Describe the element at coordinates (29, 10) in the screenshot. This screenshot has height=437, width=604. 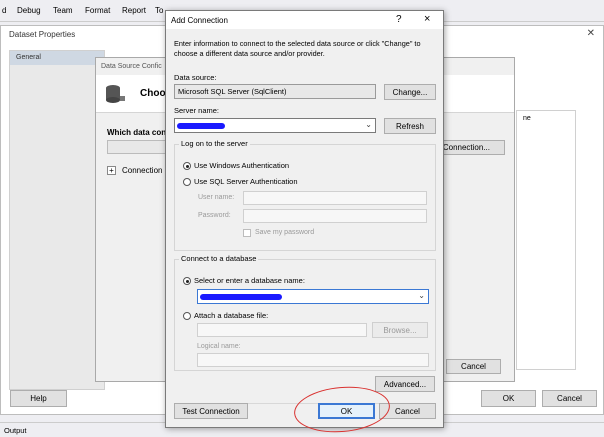
I see `menu-item-debug: Debug` at that location.